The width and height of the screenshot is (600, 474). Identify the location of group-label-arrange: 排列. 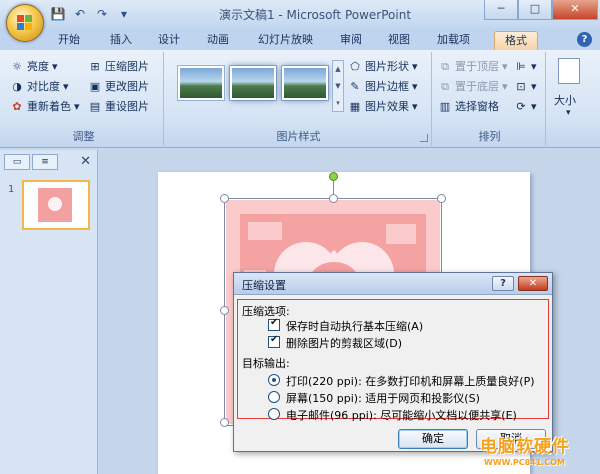
(489, 136).